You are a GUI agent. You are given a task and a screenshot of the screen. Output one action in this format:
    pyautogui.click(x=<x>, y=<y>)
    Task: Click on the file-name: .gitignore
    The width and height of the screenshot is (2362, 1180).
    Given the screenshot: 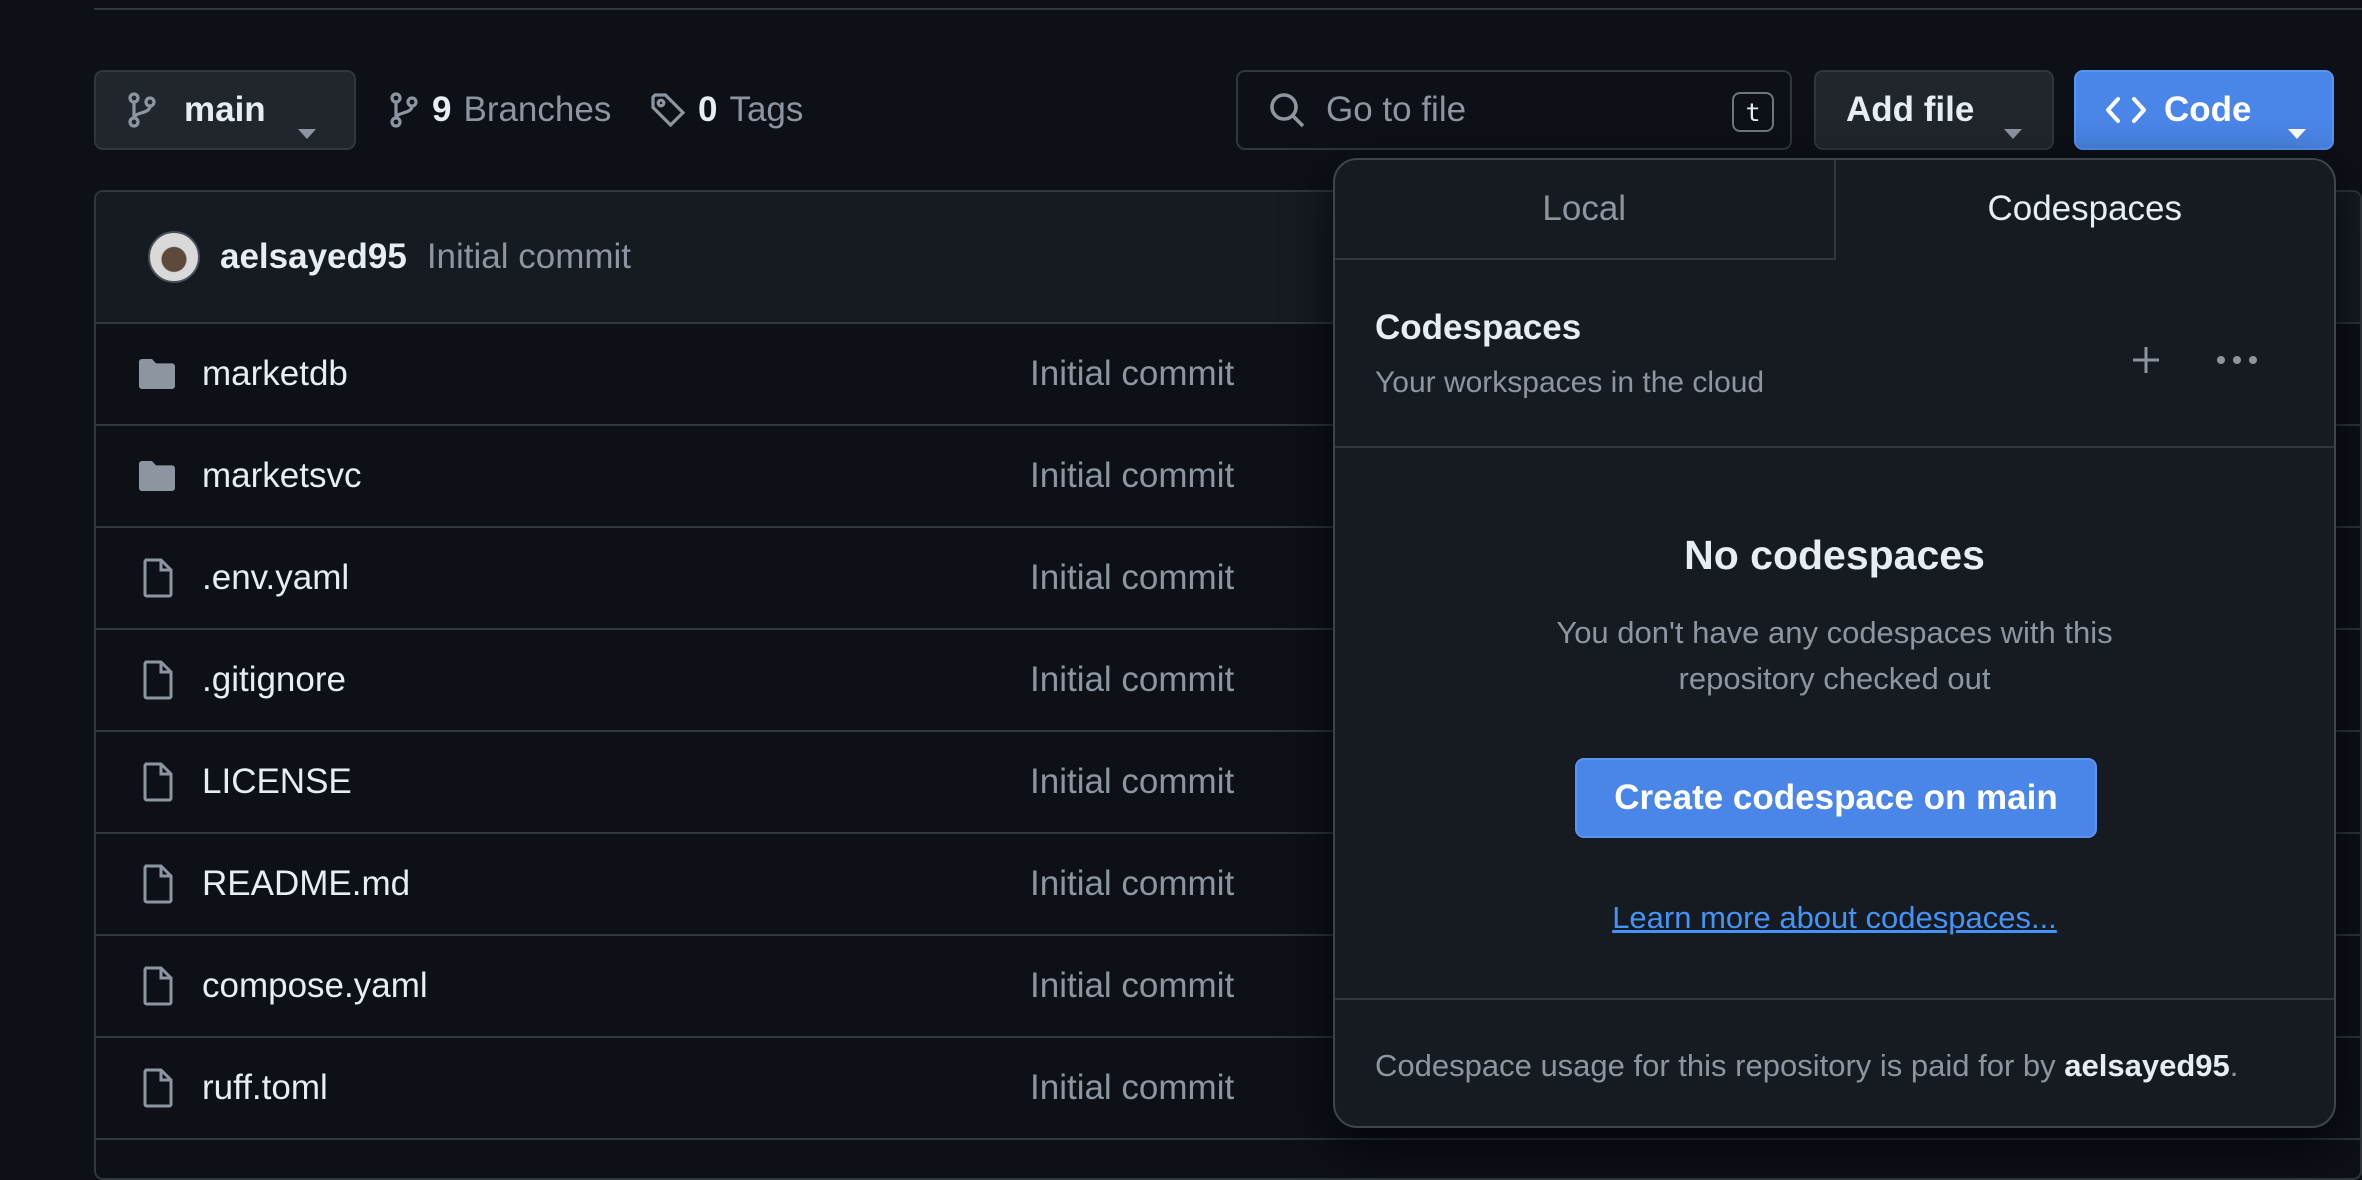 What is the action you would take?
    pyautogui.click(x=274, y=680)
    